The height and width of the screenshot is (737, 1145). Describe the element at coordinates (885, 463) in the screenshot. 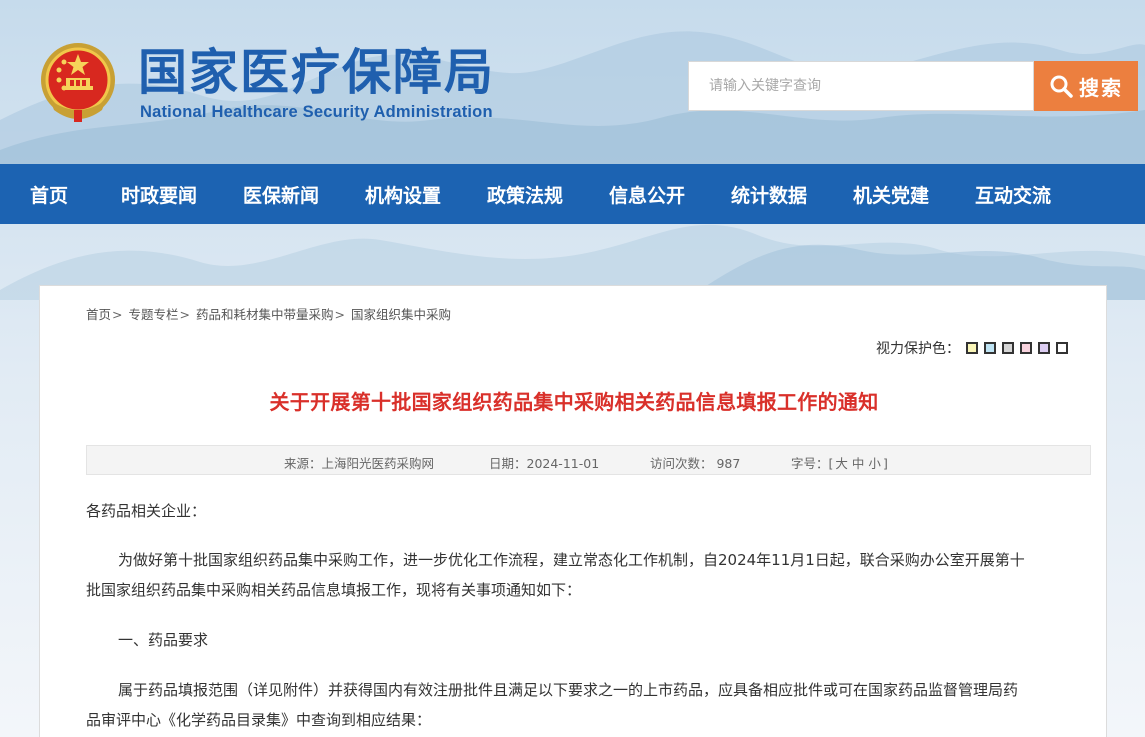

I see `font-size-end: ]` at that location.